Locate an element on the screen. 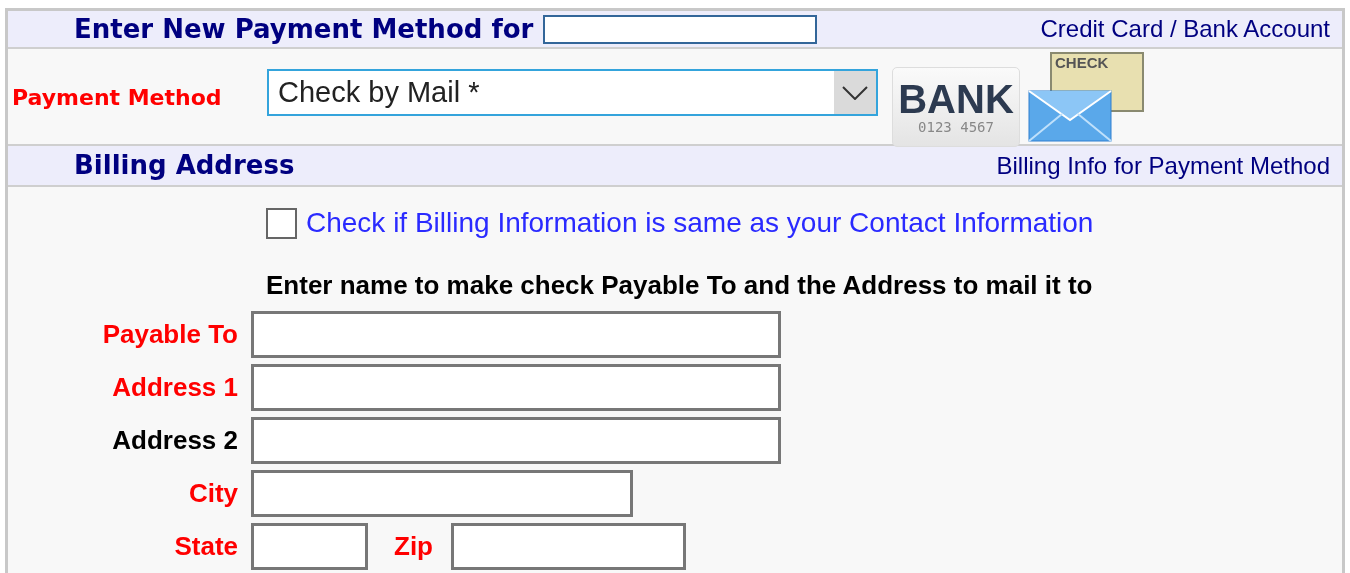 This screenshot has width=1350, height=573. field-label: Payable To is located at coordinates (170, 334).